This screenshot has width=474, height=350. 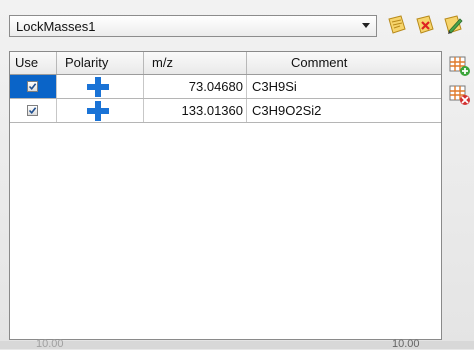 What do you see at coordinates (344, 86) in the screenshot?
I see `comment-cell: C3H9Si` at bounding box center [344, 86].